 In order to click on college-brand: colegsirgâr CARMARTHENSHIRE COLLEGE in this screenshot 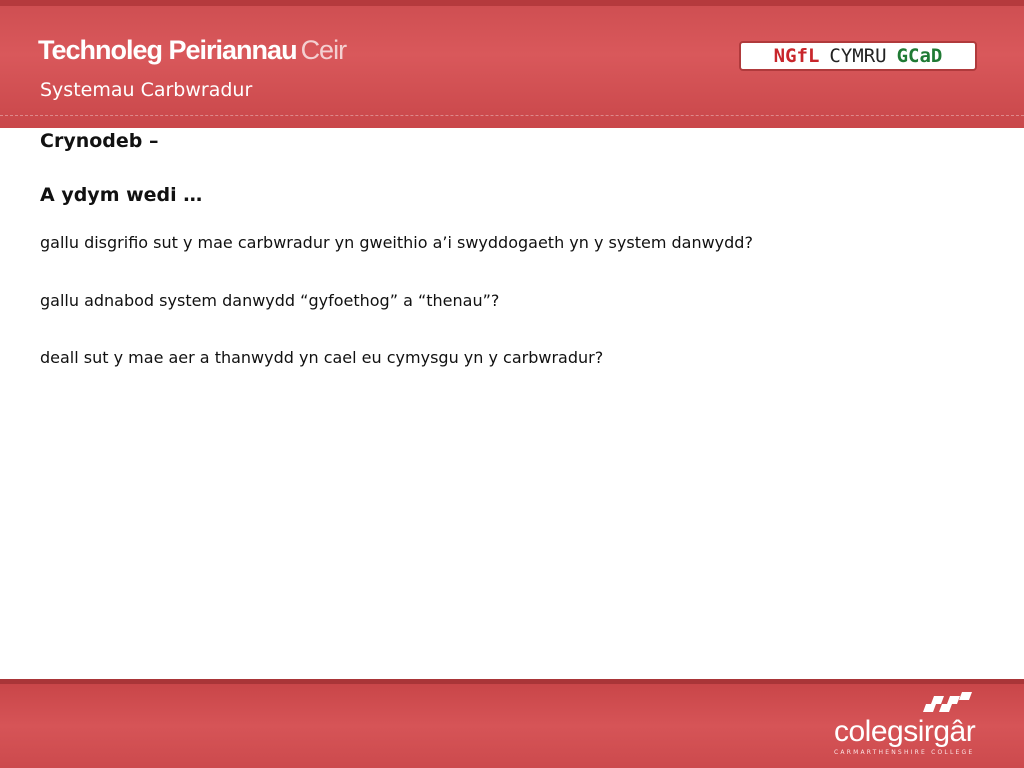, I will do `click(909, 735)`.